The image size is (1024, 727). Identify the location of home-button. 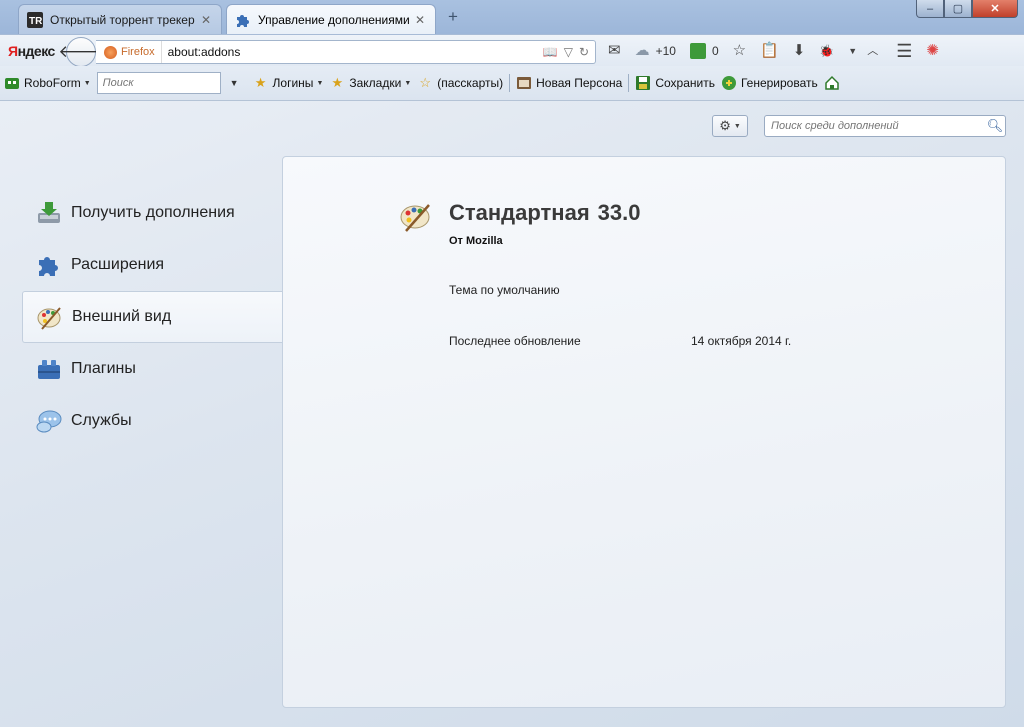
(834, 83).